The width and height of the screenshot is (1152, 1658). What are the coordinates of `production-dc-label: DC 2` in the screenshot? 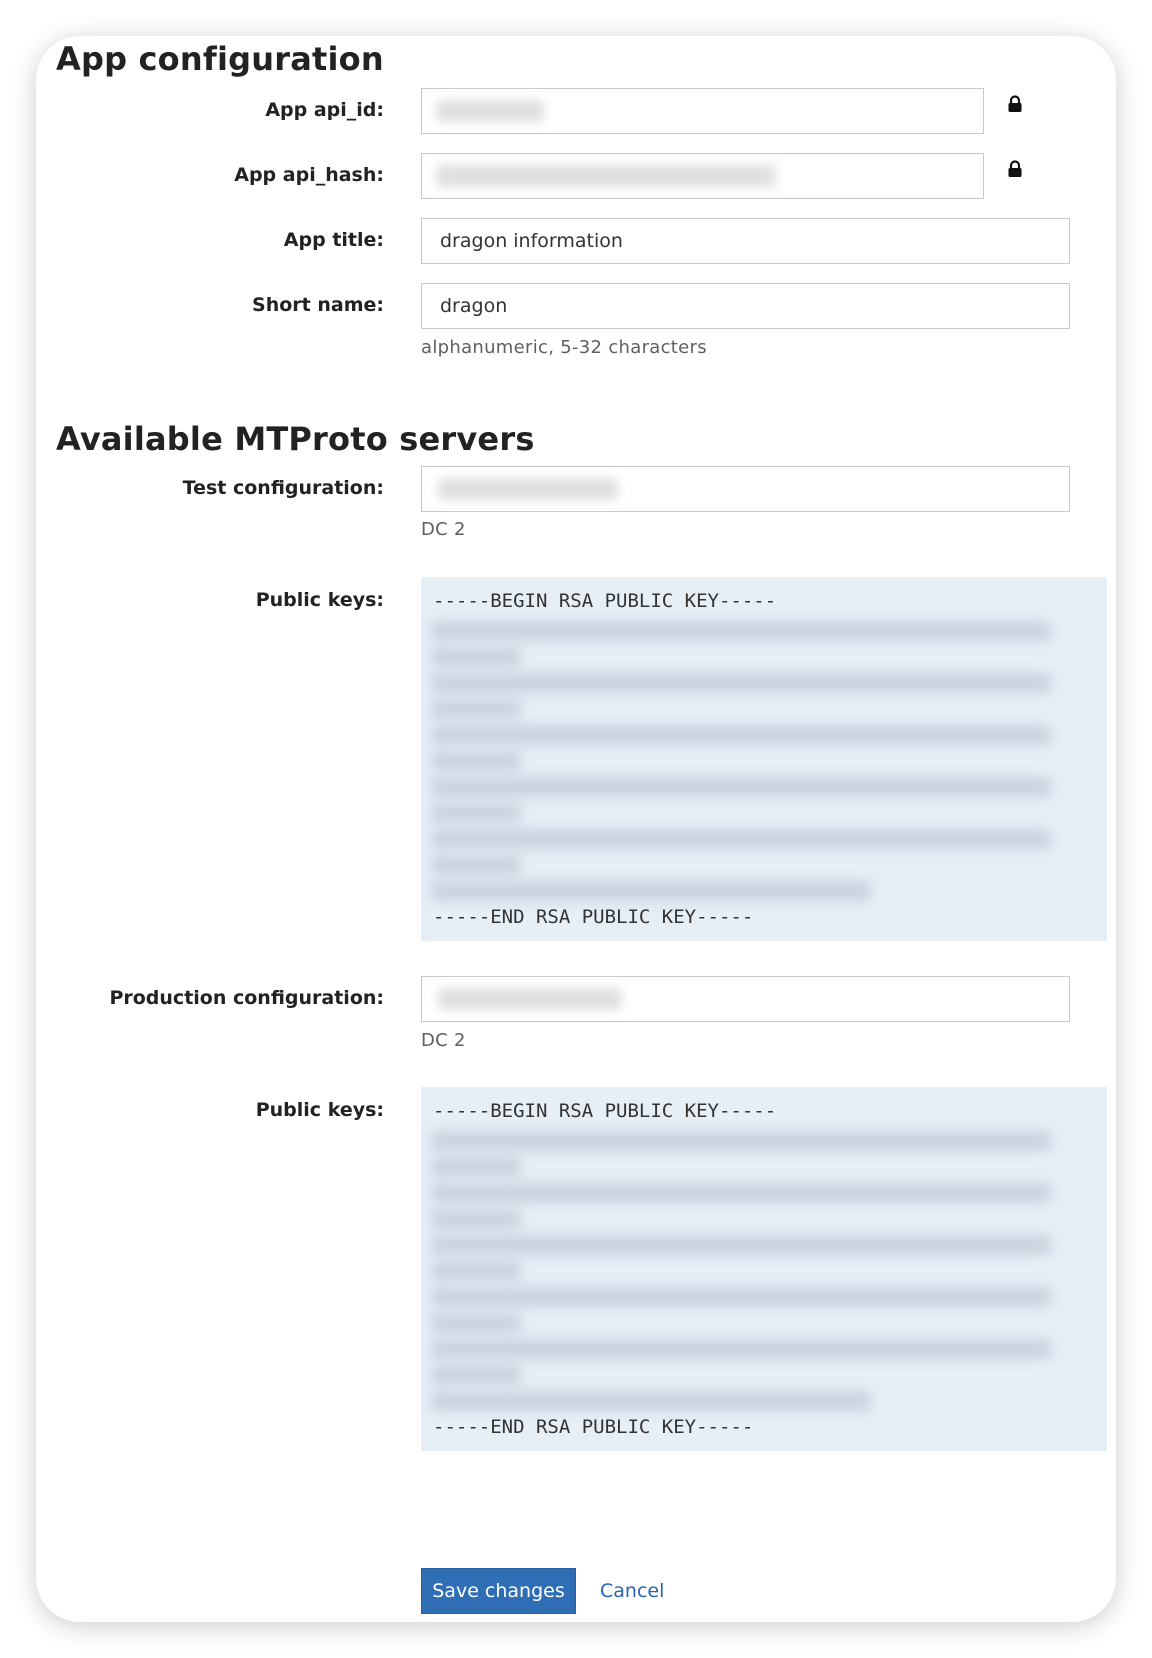 It's located at (443, 1040).